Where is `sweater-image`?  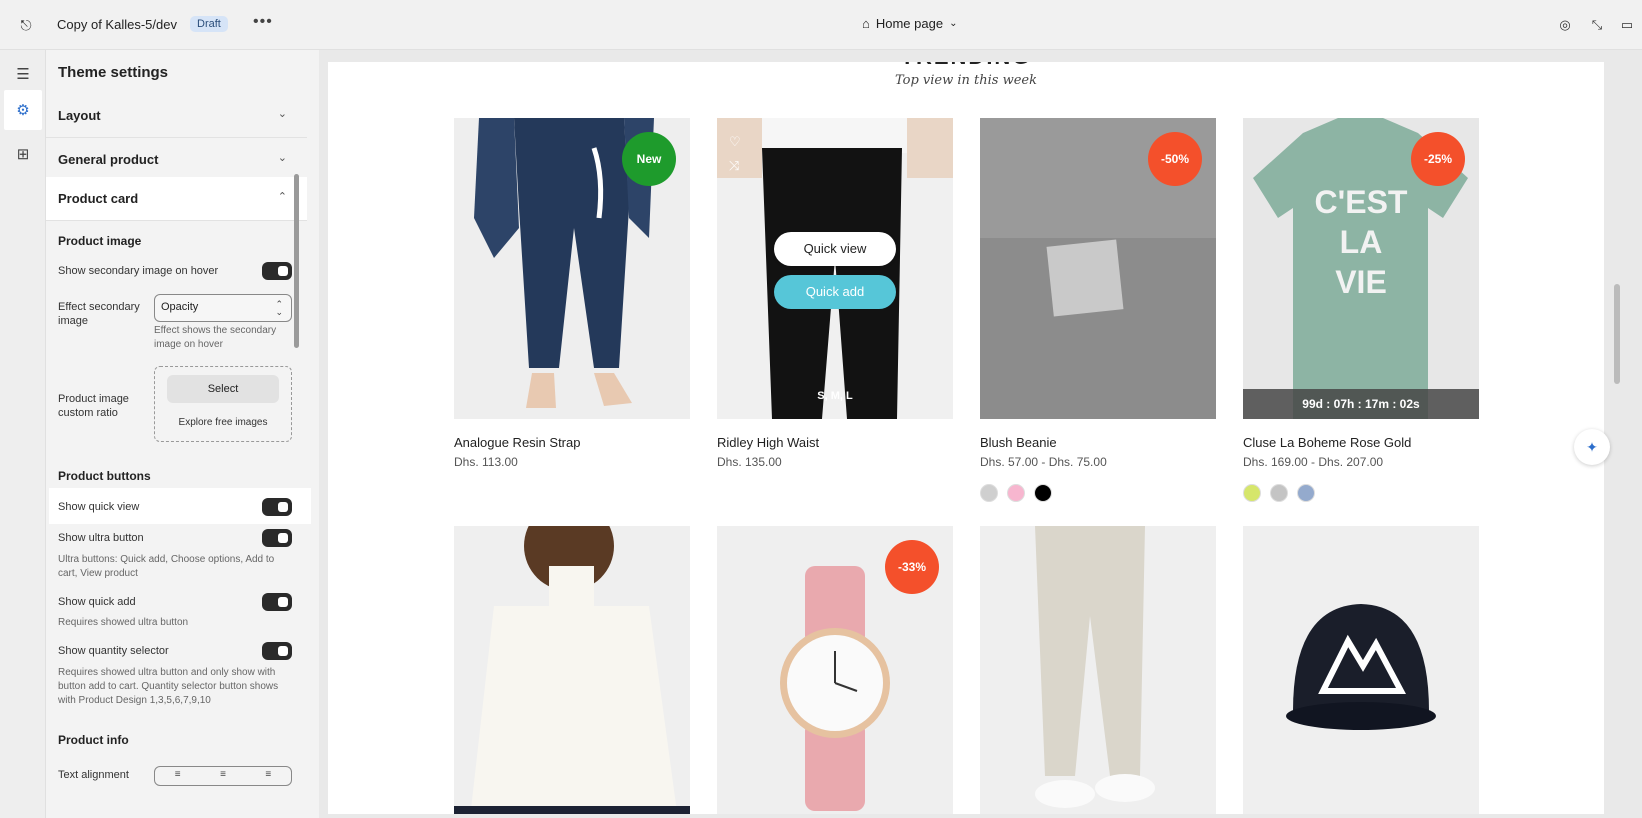 sweater-image is located at coordinates (572, 670).